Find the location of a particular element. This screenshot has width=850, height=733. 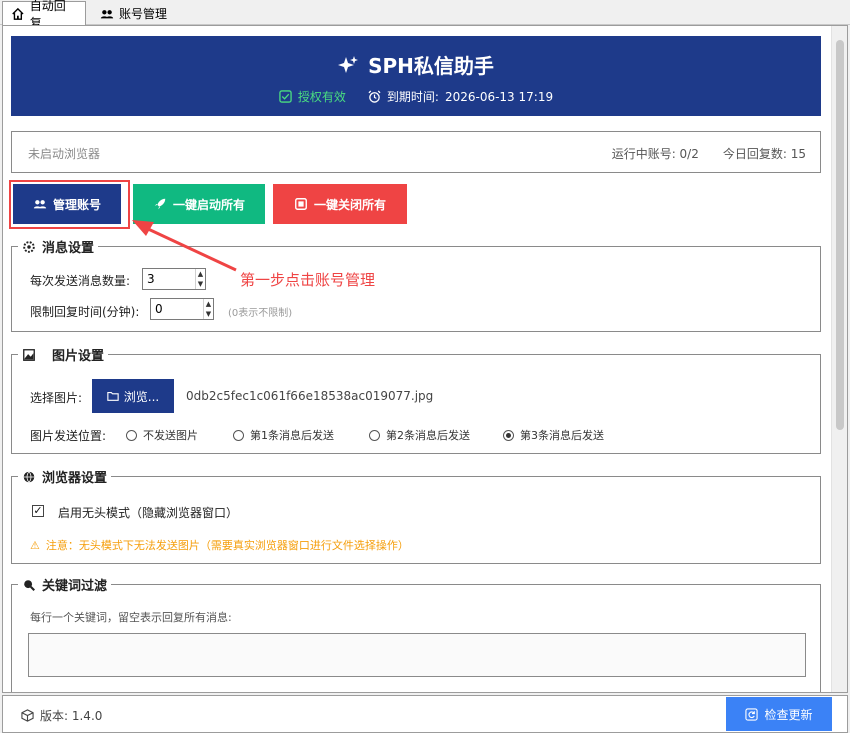

headless-warning: ⚠ 注意：无头模式下无法发送图片（需要真实浏览器窗口进行文件选择操作） is located at coordinates (219, 545).